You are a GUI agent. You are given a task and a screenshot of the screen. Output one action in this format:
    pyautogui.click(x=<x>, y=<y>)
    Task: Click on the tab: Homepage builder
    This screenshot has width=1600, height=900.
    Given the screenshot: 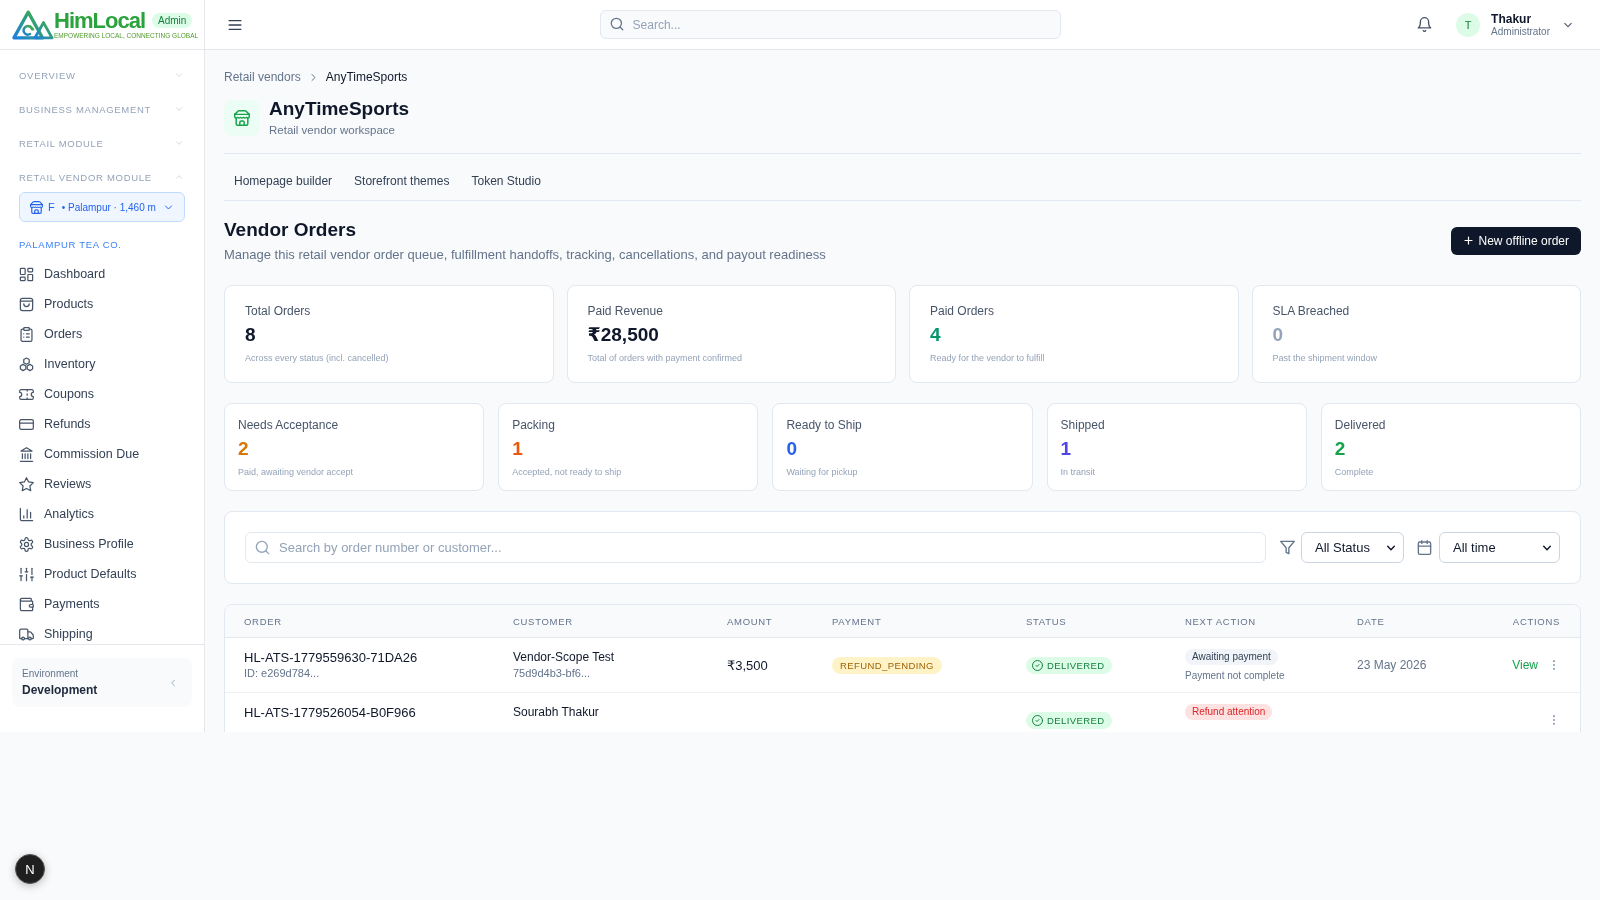 What is the action you would take?
    pyautogui.click(x=283, y=181)
    